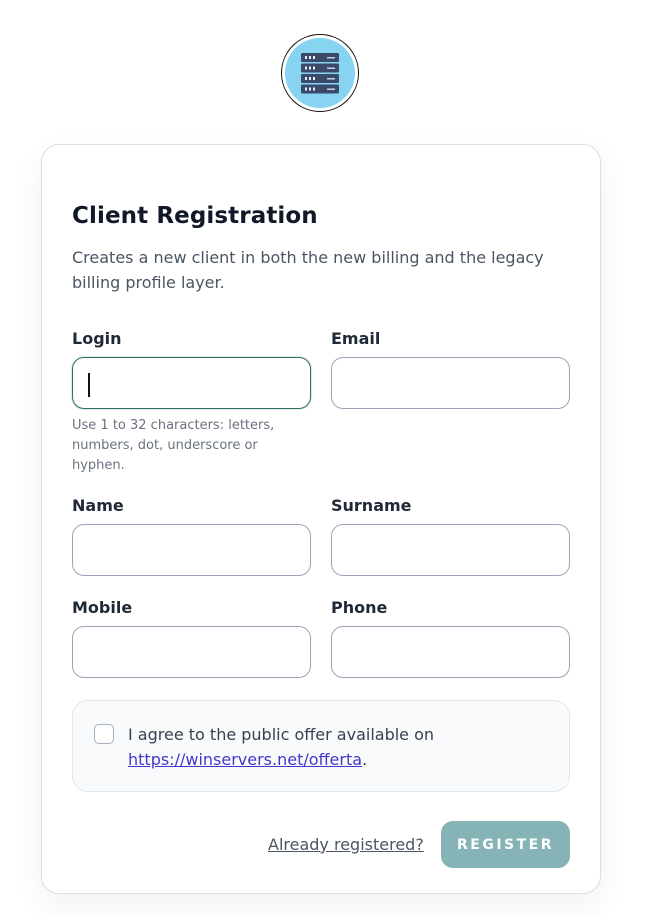 This screenshot has width=657, height=915. I want to click on agreement-checkbox, so click(104, 734).